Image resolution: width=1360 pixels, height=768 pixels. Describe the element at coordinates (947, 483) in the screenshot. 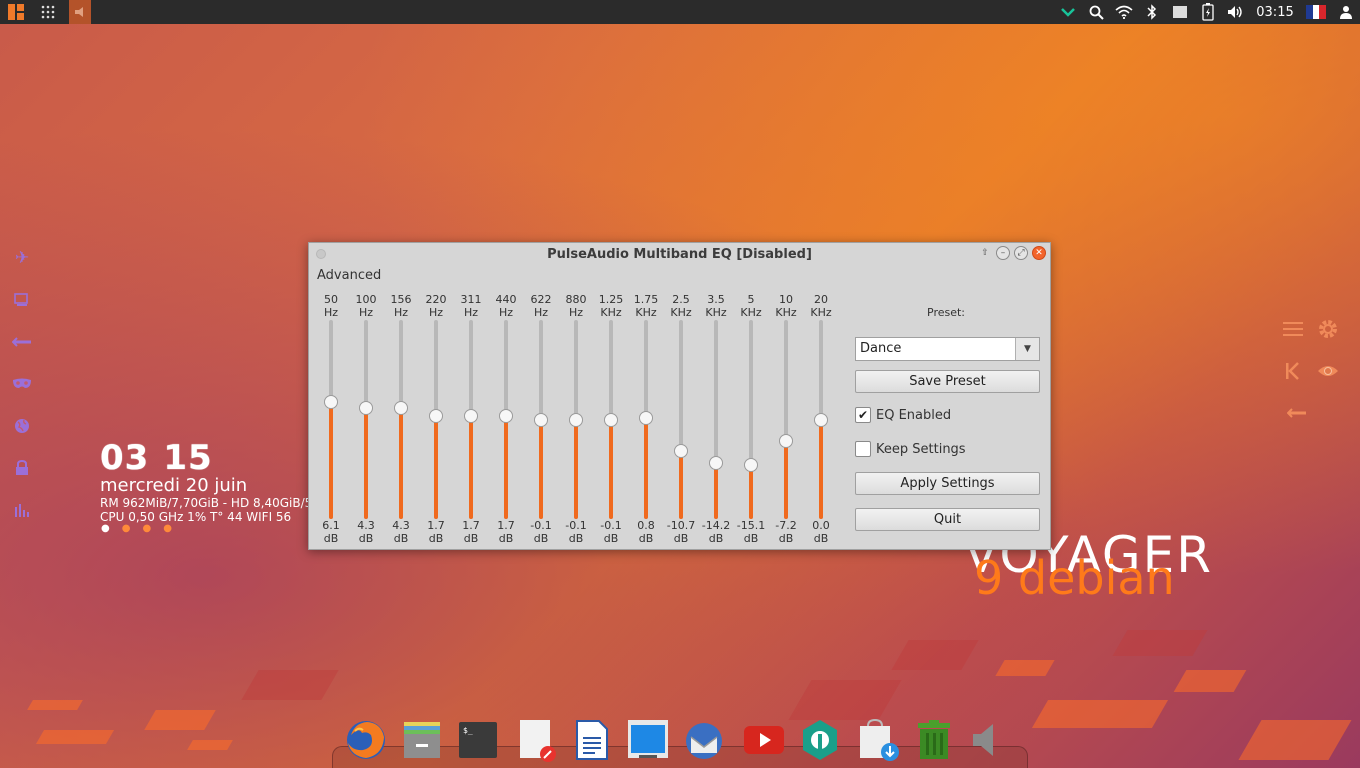

I see `apply-settings-button: Apply Settings` at that location.